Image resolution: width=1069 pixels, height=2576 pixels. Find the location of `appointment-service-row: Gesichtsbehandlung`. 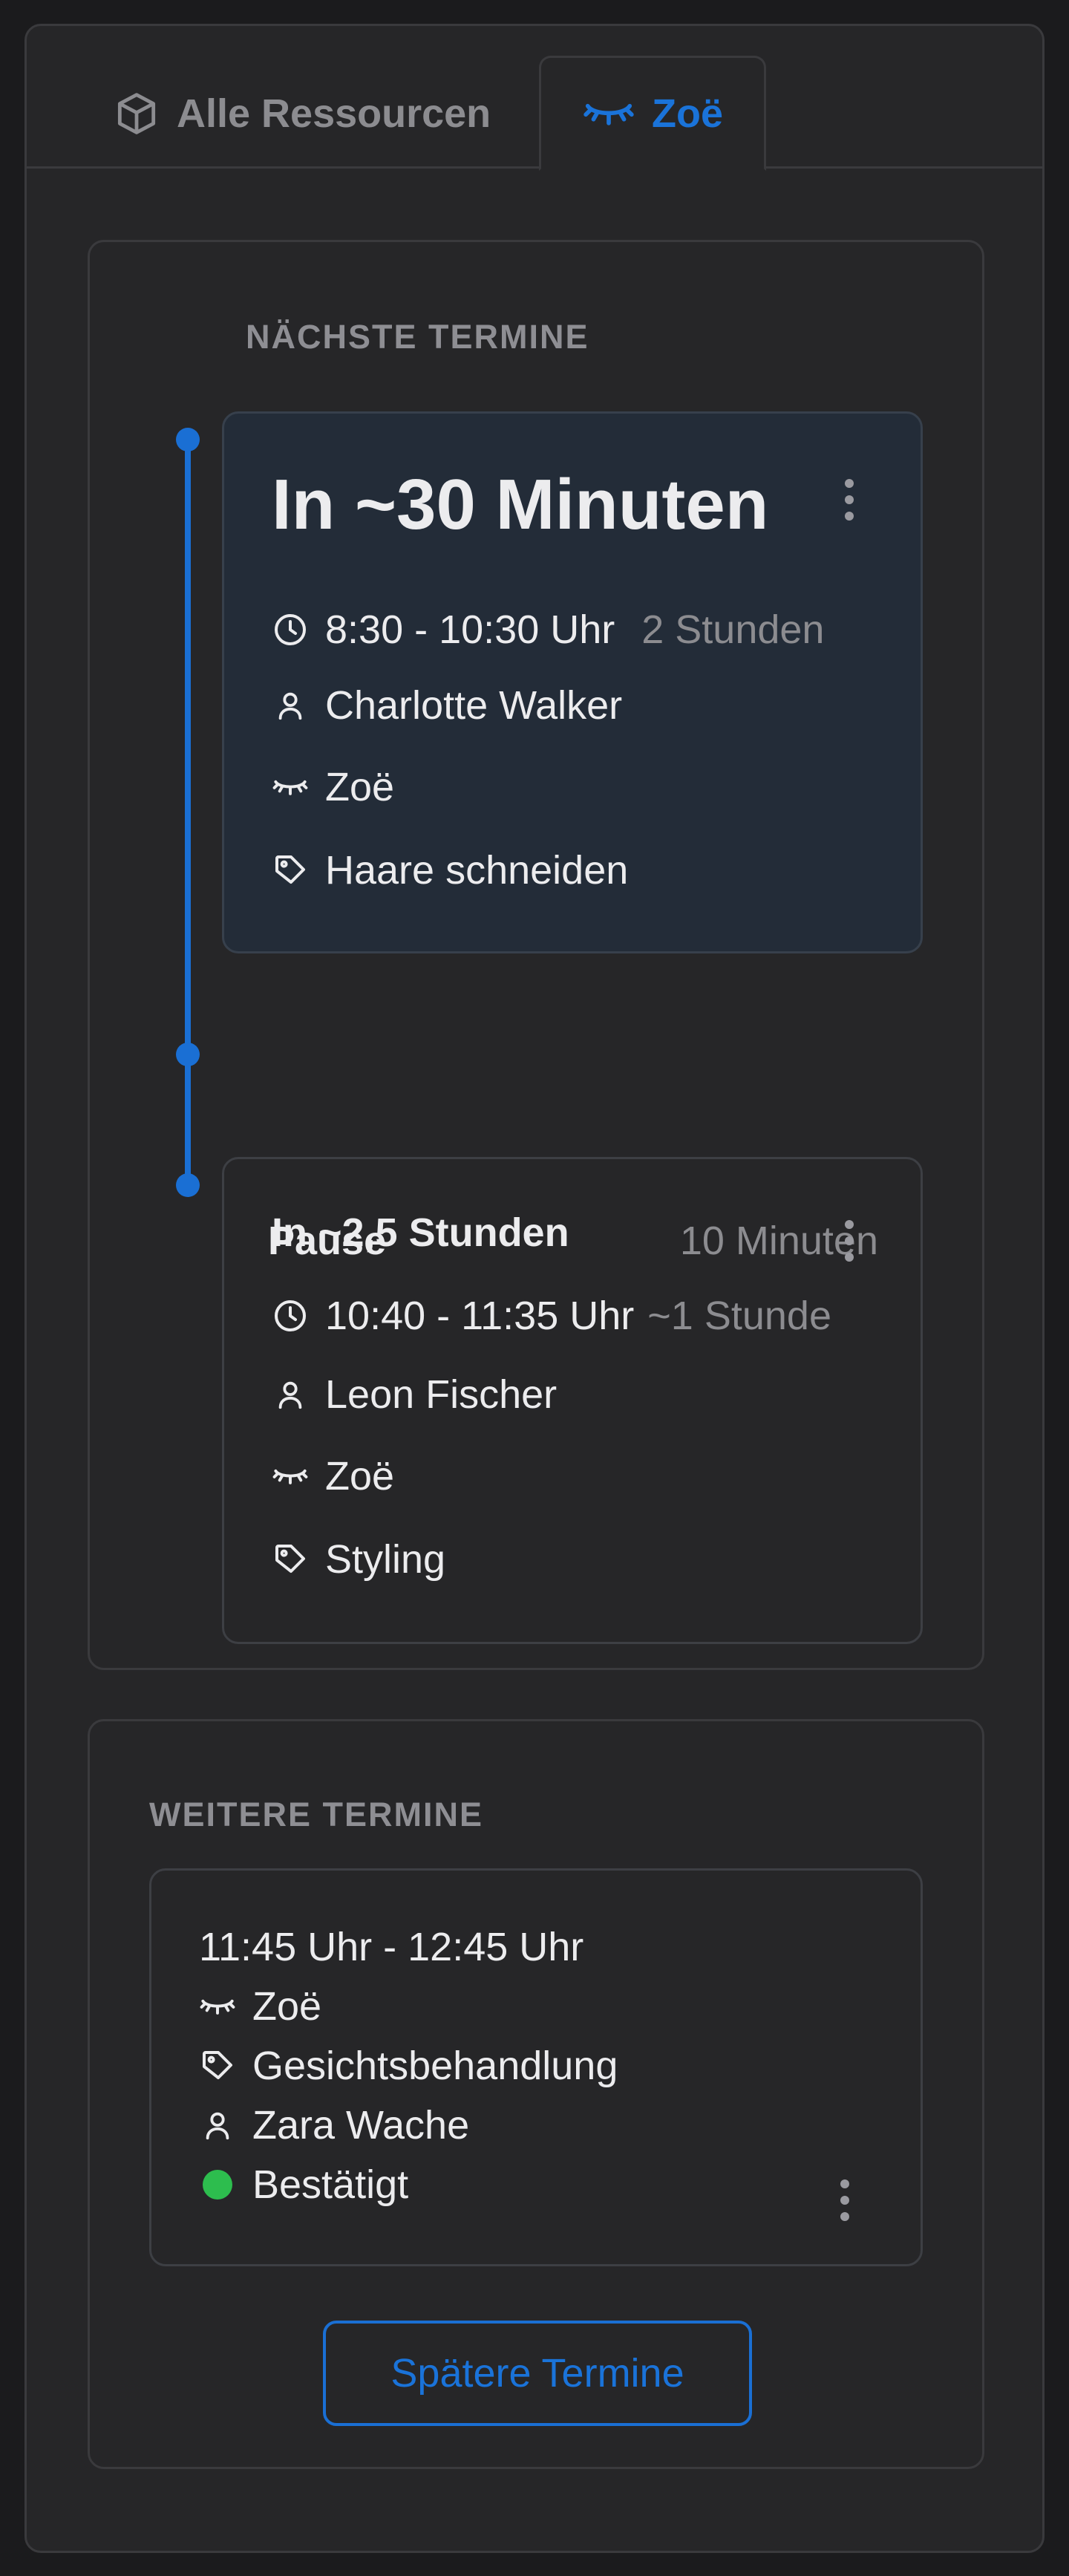

appointment-service-row: Gesichtsbehandlung is located at coordinates (408, 2066).